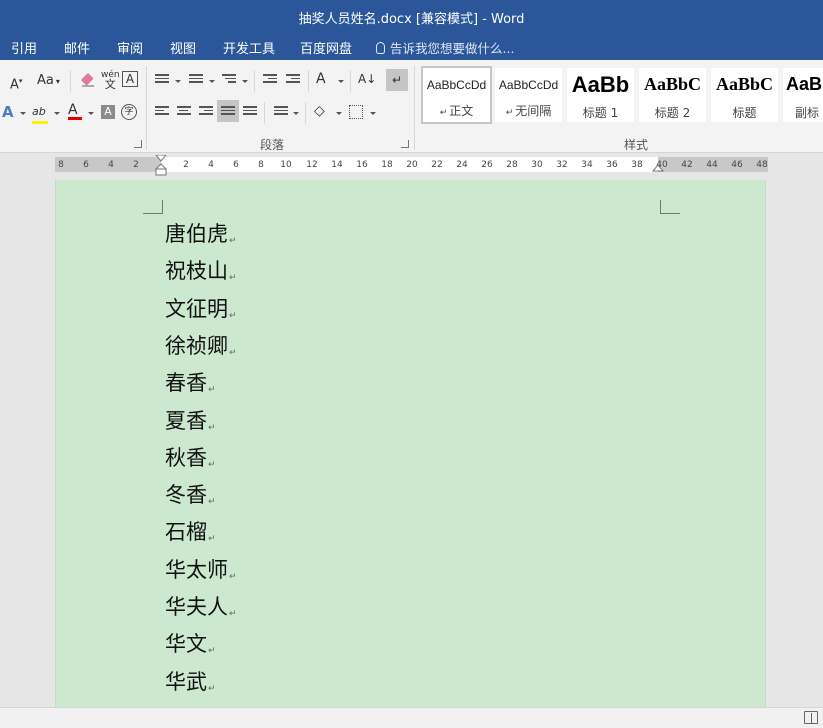 The image size is (823, 728). What do you see at coordinates (201, 233) in the screenshot?
I see `document-paragraph: 唐伯虎↵` at bounding box center [201, 233].